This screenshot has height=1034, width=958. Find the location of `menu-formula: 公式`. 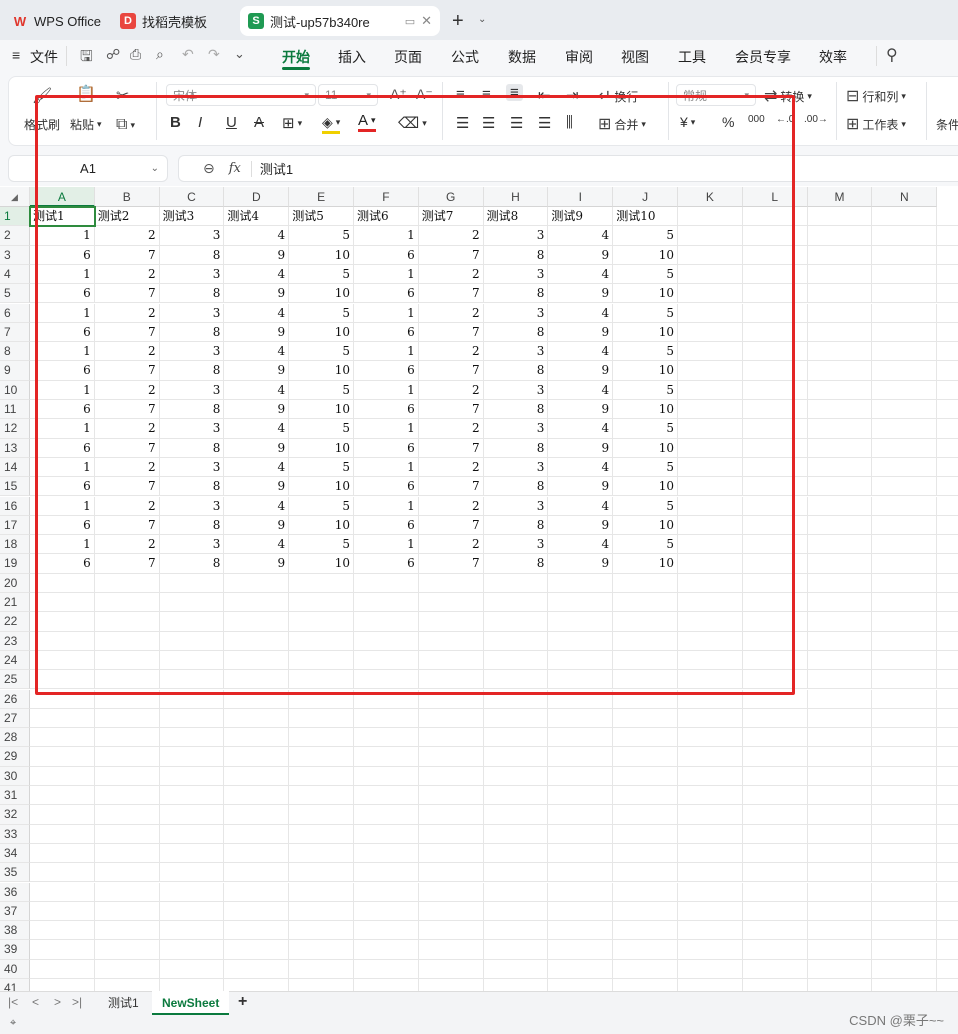

menu-formula: 公式 is located at coordinates (465, 57).